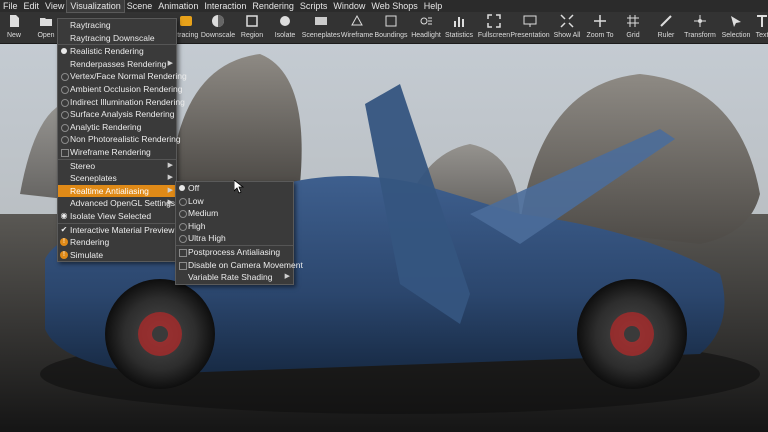 This screenshot has width=768, height=432. Describe the element at coordinates (459, 27) in the screenshot. I see `toolbar-button-statistics: Statistics` at that location.